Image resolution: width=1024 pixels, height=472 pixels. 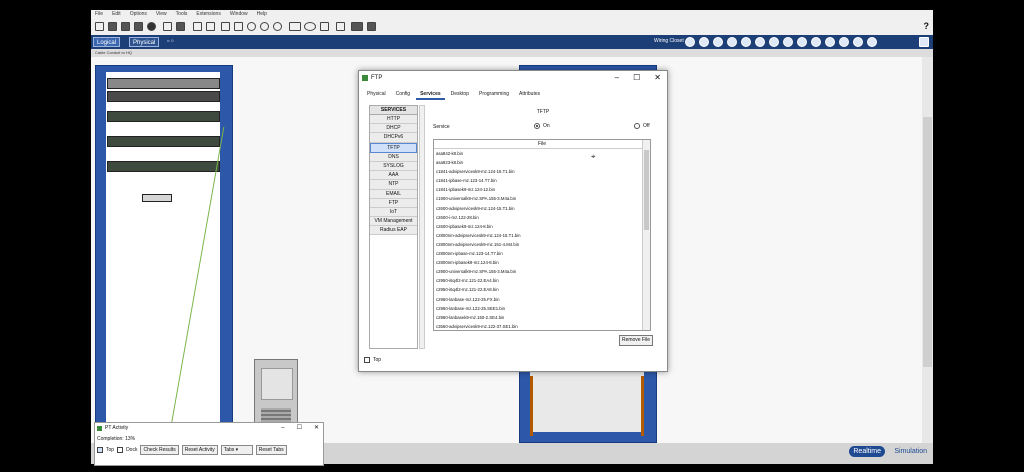 What do you see at coordinates (403, 95) in the screenshot?
I see `tab-config: Config` at bounding box center [403, 95].